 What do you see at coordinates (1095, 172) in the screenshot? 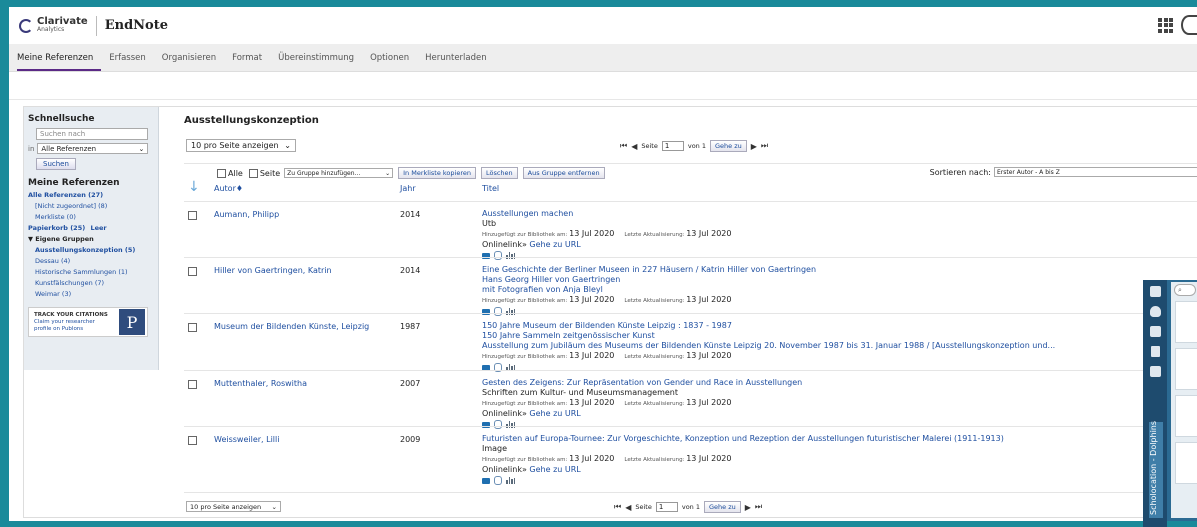
I see `sort-select: Erster Autor - A bis Z` at bounding box center [1095, 172].